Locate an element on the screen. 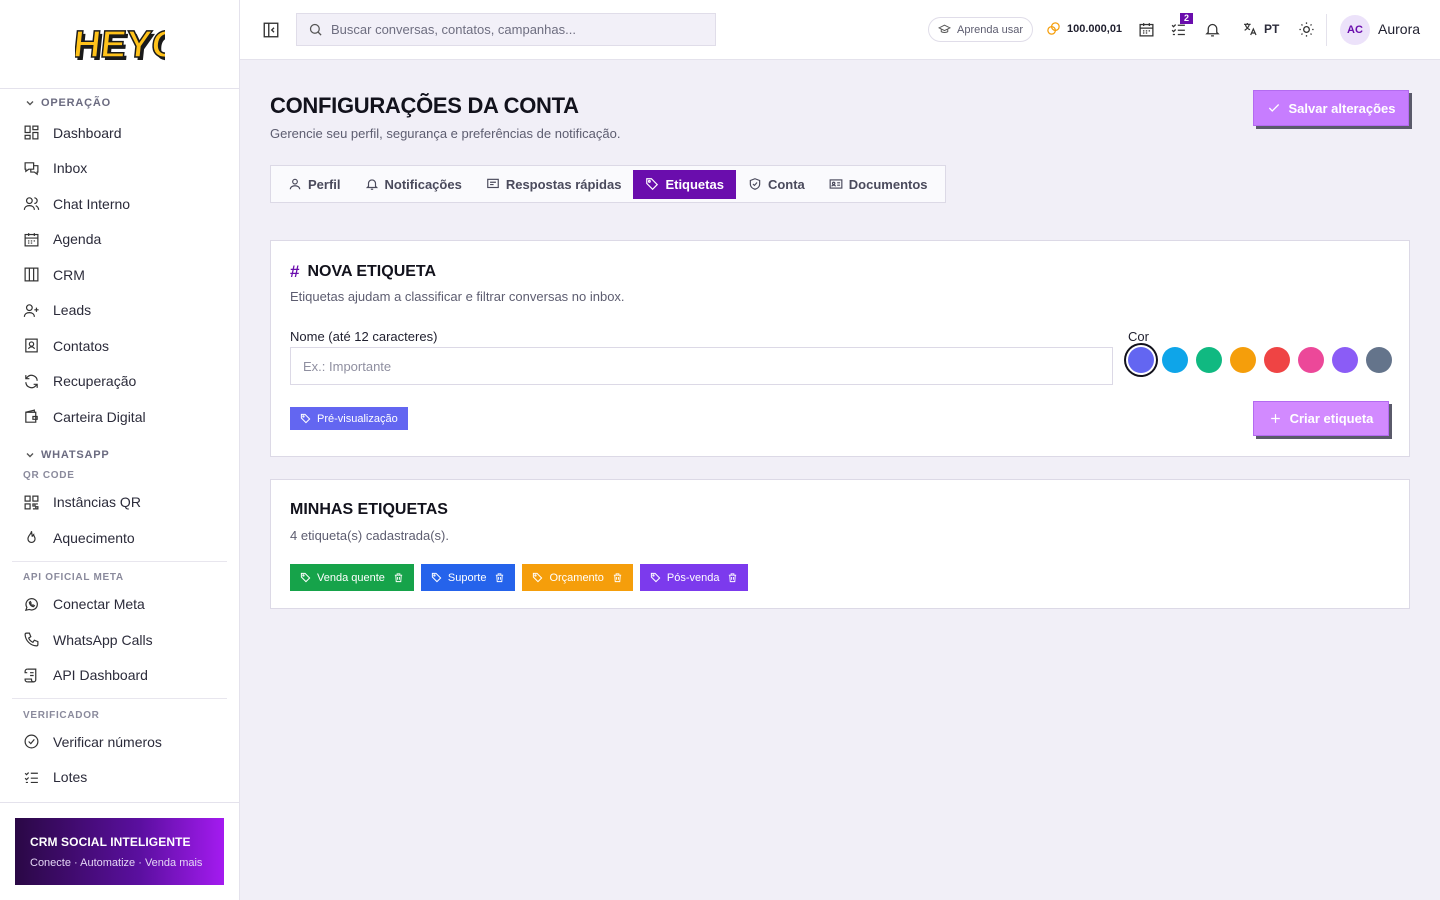  avatar: AC is located at coordinates (1355, 30).